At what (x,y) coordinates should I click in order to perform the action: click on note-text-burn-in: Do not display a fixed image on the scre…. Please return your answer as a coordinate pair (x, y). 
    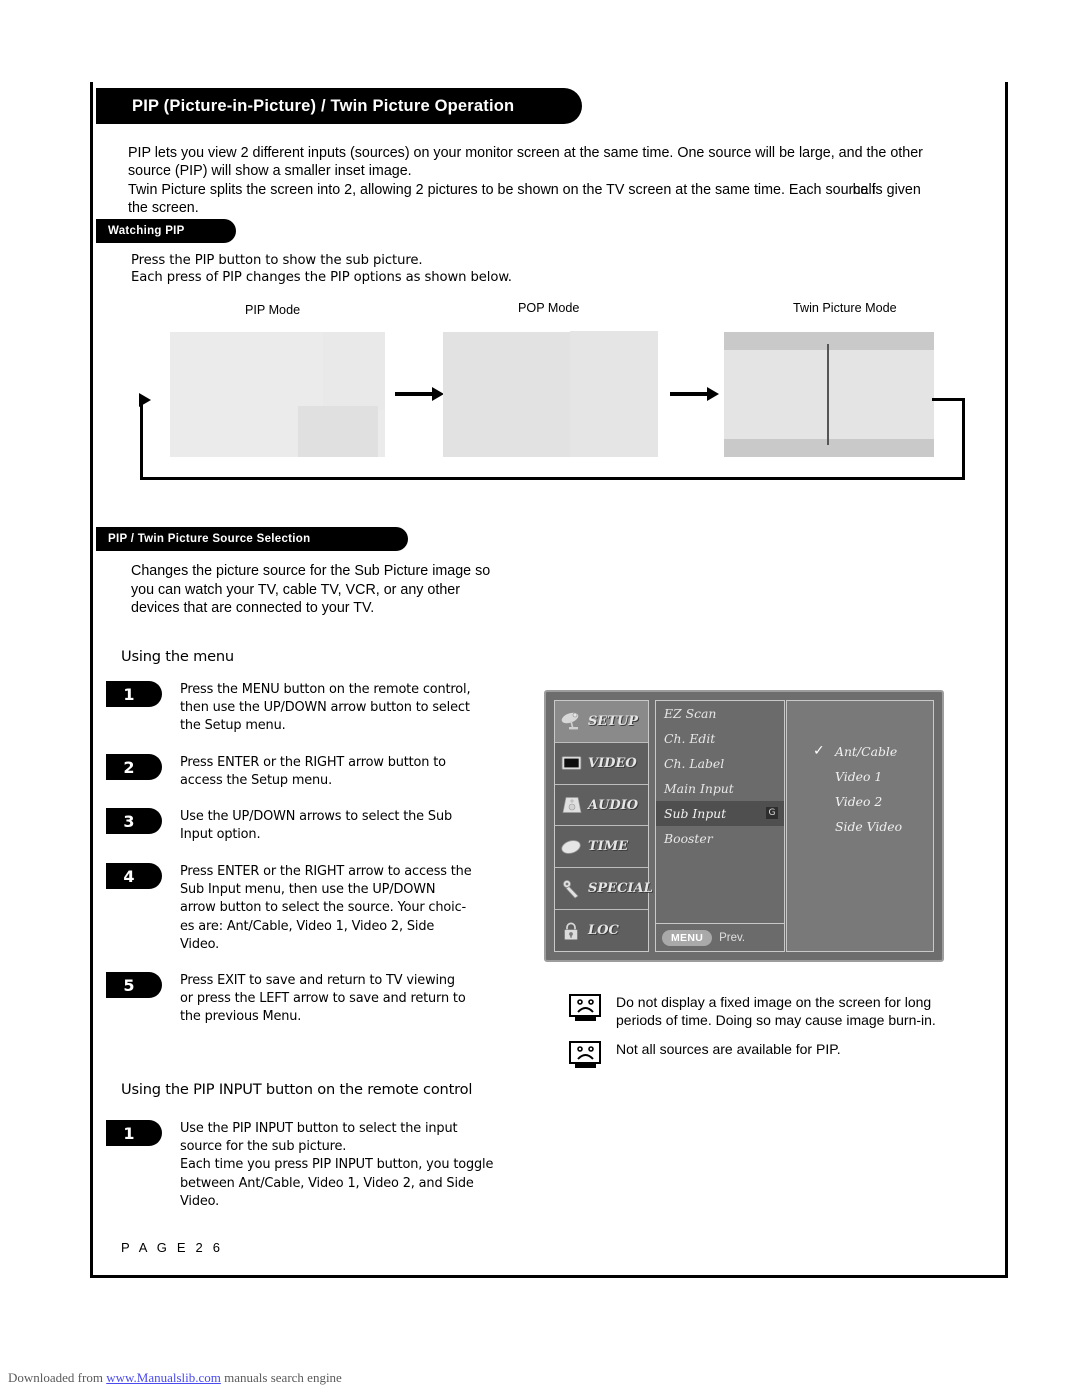
    Looking at the image, I should click on (776, 1011).